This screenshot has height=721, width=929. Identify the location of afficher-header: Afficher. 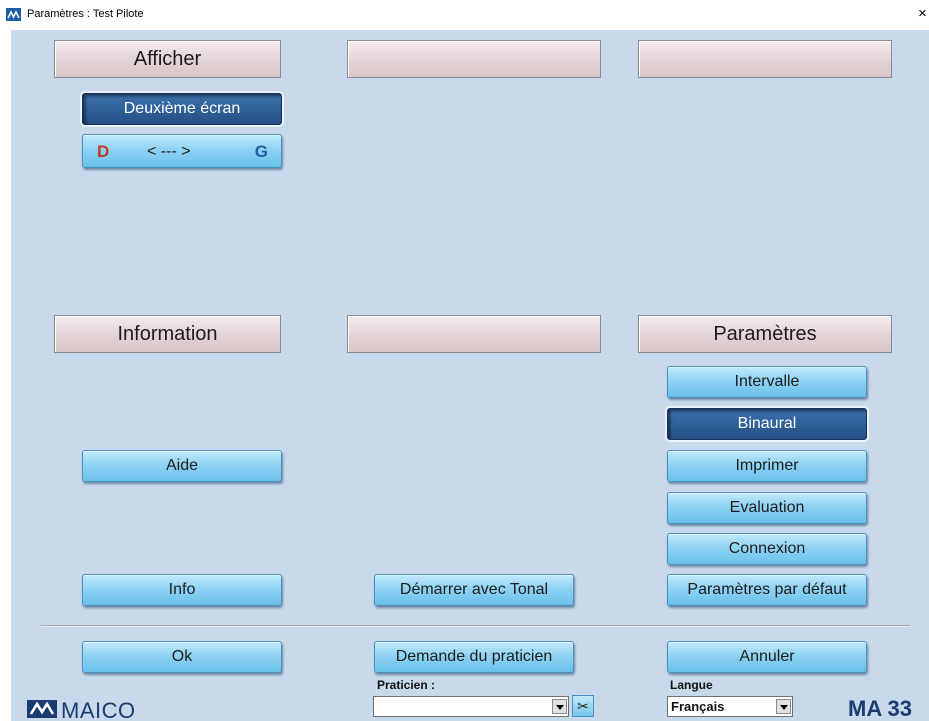
(167, 59).